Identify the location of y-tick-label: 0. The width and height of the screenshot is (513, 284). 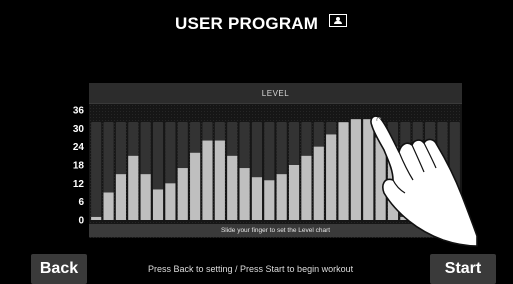
(81, 221).